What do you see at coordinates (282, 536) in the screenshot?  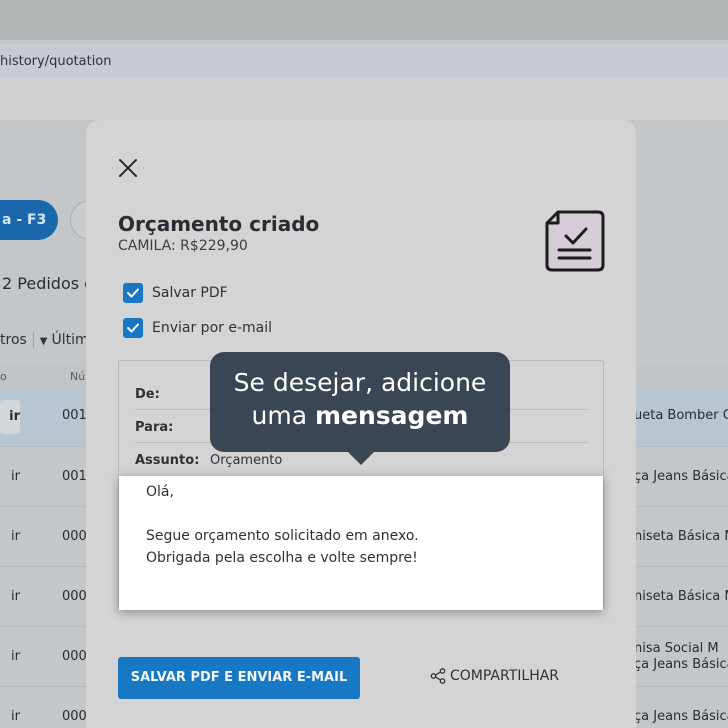 I see `message-line-1: Segue orçamento solicitado em anexo.` at bounding box center [282, 536].